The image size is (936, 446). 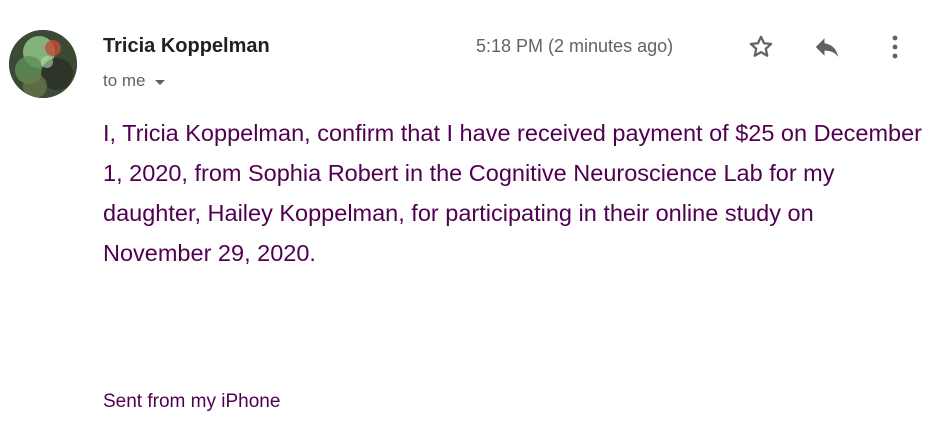 What do you see at coordinates (159, 82) in the screenshot?
I see `chevron-down-icon` at bounding box center [159, 82].